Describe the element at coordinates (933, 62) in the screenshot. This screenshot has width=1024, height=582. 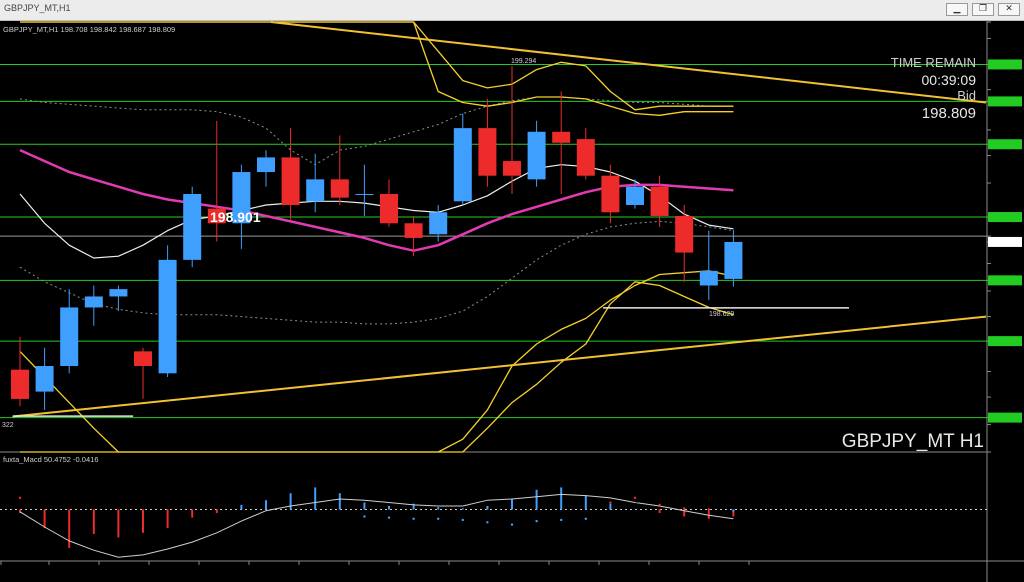
I see `time-remain-label: TIME REMAIN` at that location.